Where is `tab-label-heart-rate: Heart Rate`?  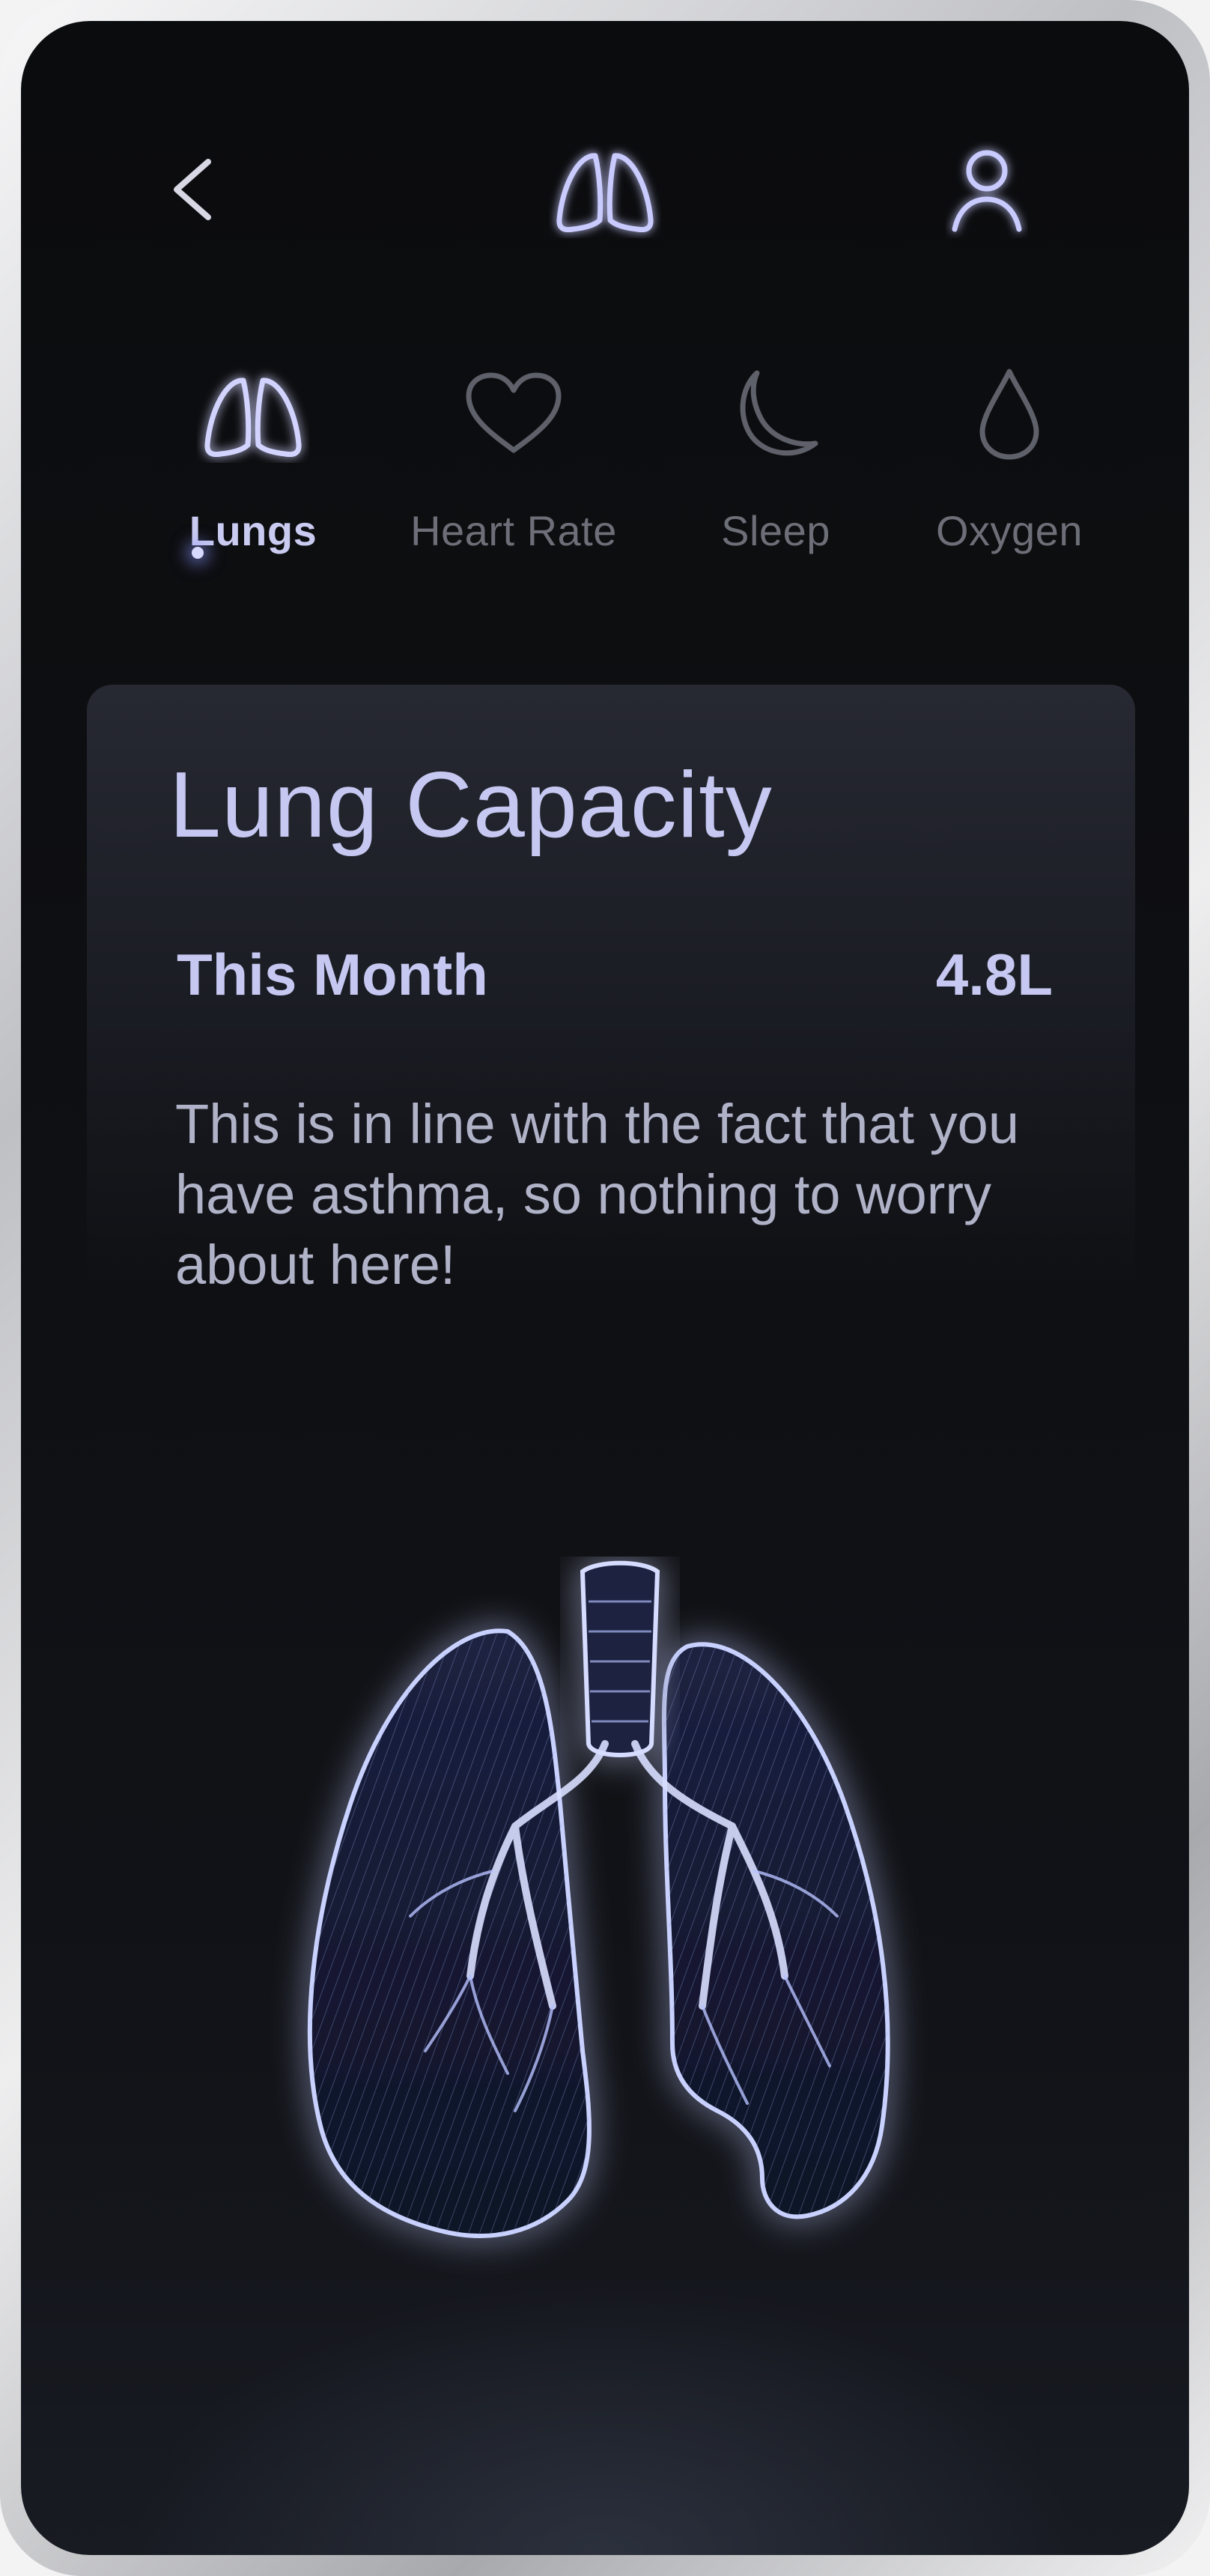
tab-label-heart-rate: Heart Rate is located at coordinates (513, 531).